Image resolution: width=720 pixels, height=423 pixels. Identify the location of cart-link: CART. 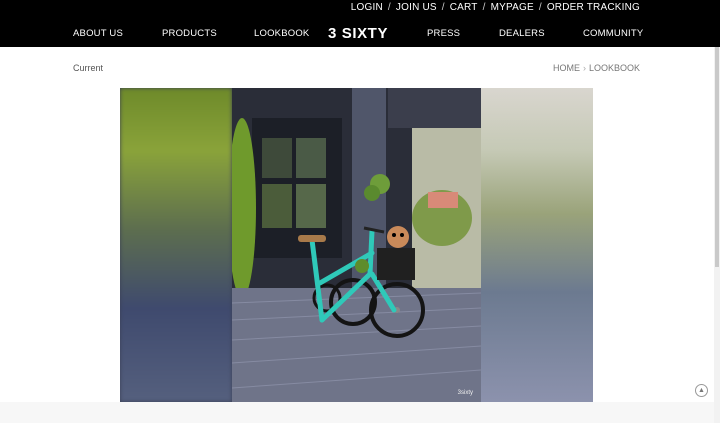
(464, 9).